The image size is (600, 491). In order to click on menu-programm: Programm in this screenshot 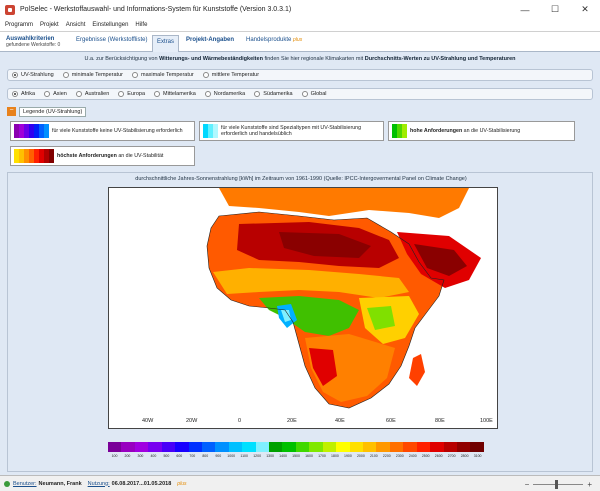, I will do `click(19, 25)`.